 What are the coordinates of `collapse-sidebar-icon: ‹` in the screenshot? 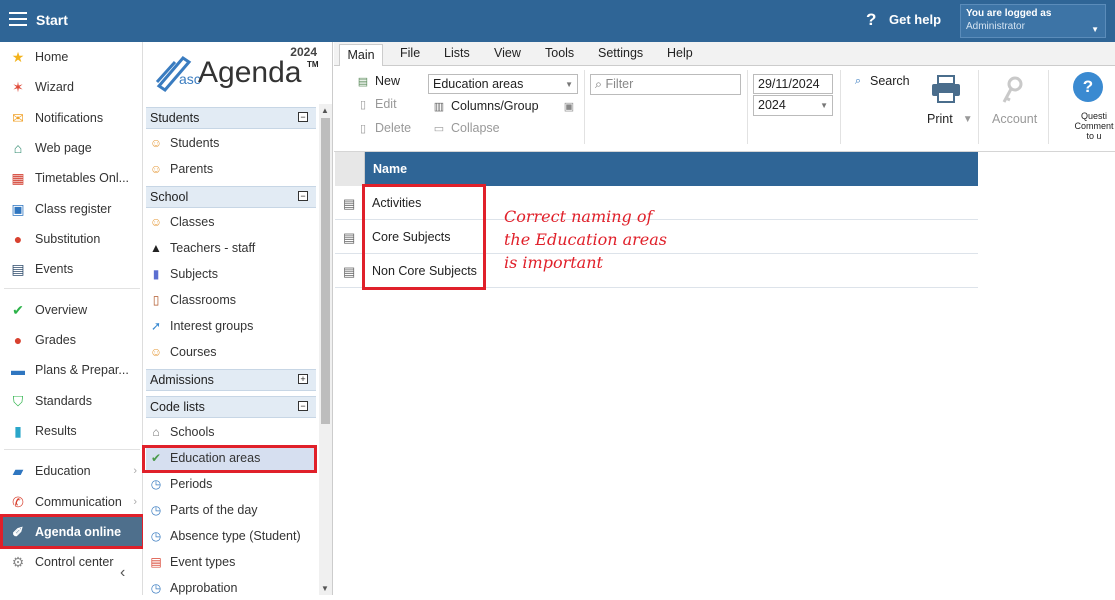 It's located at (122, 573).